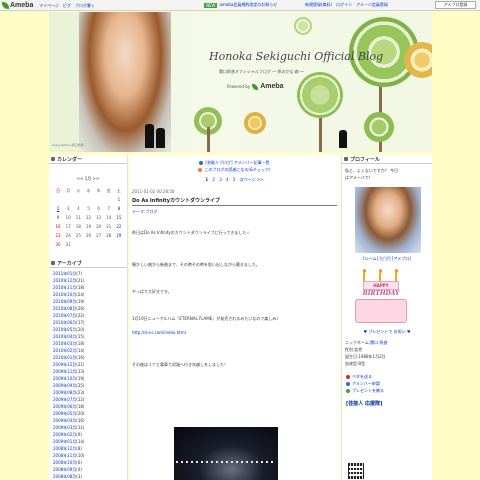 The image size is (480, 480). I want to click on profile-links: [ルーム] [ピグ] [アメブロ], so click(387, 259).